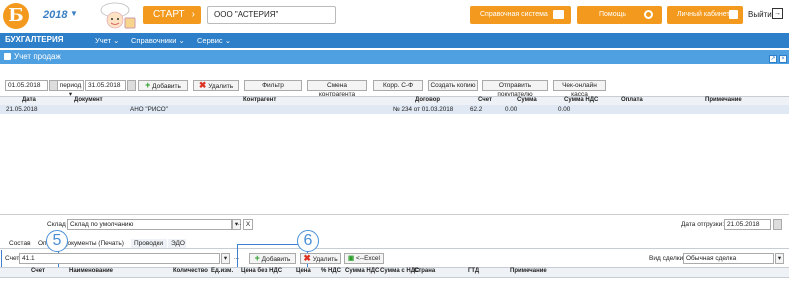 The height and width of the screenshot is (298, 789). I want to click on nav-item-servis: Сервис ⌄, so click(214, 40).